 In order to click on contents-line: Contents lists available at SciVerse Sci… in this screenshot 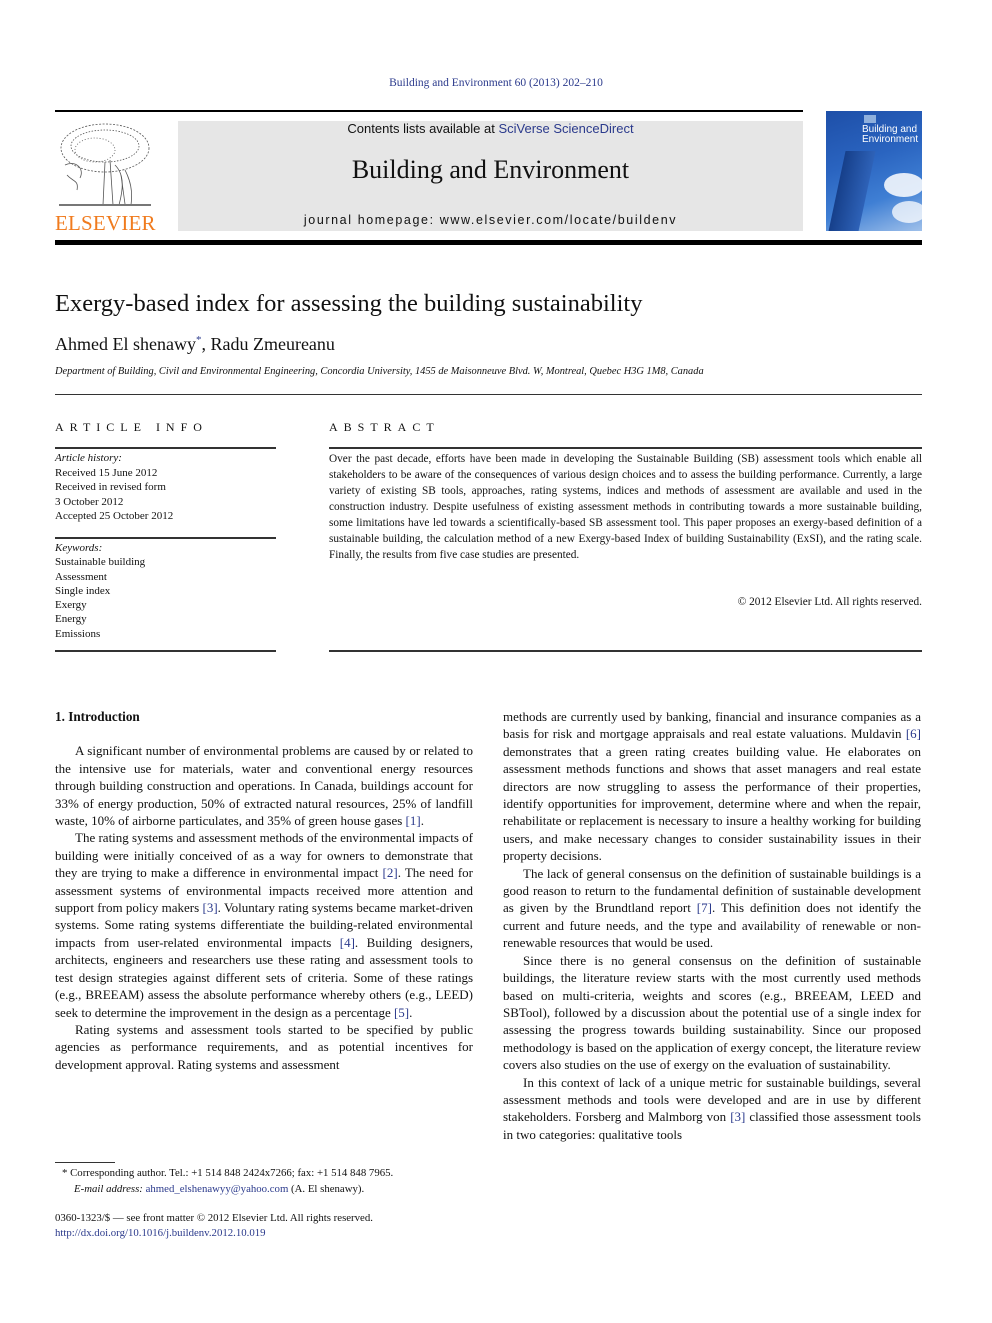, I will do `click(490, 128)`.